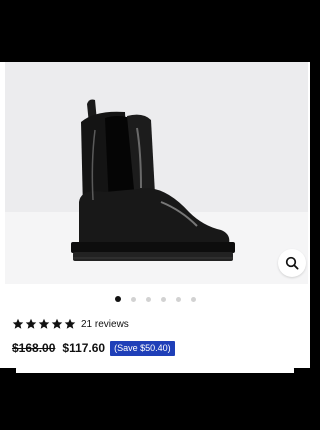 This screenshot has width=320, height=430. What do you see at coordinates (155, 31) in the screenshot?
I see `top-black-bar` at bounding box center [155, 31].